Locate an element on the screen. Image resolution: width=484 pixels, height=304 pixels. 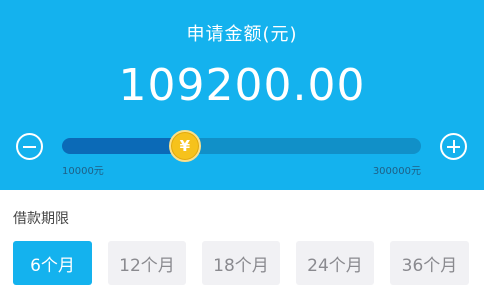
decrease-button is located at coordinates (29, 146).